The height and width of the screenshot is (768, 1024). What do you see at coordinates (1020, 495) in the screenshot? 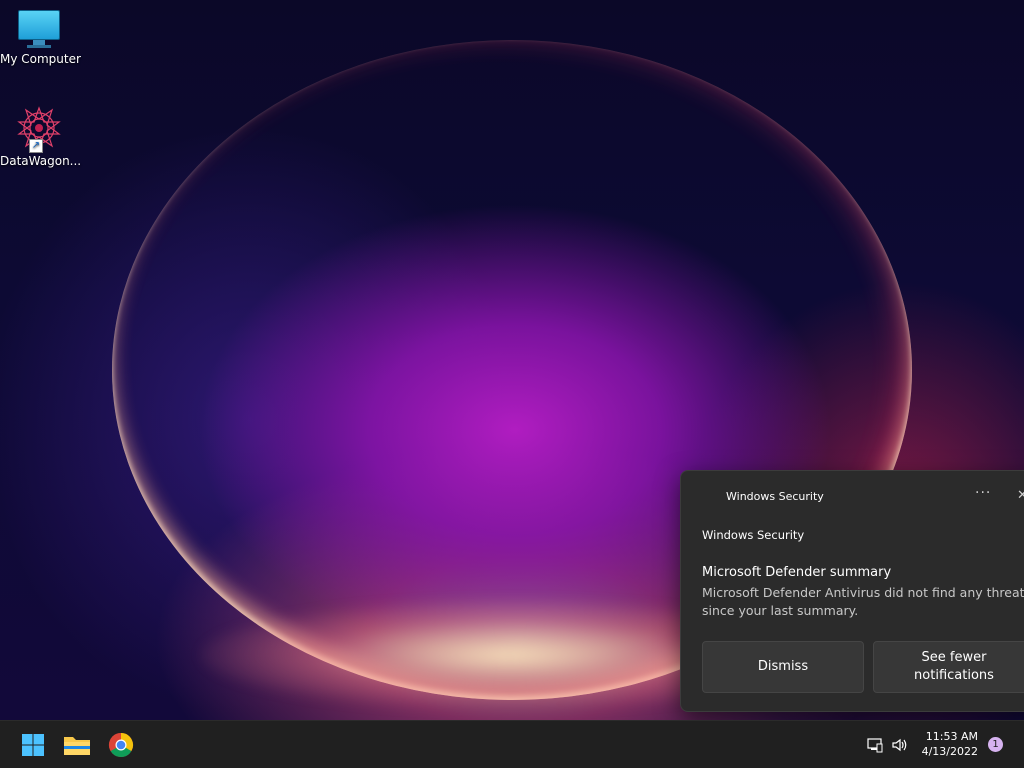
I see `close-icon: ✕` at bounding box center [1020, 495].